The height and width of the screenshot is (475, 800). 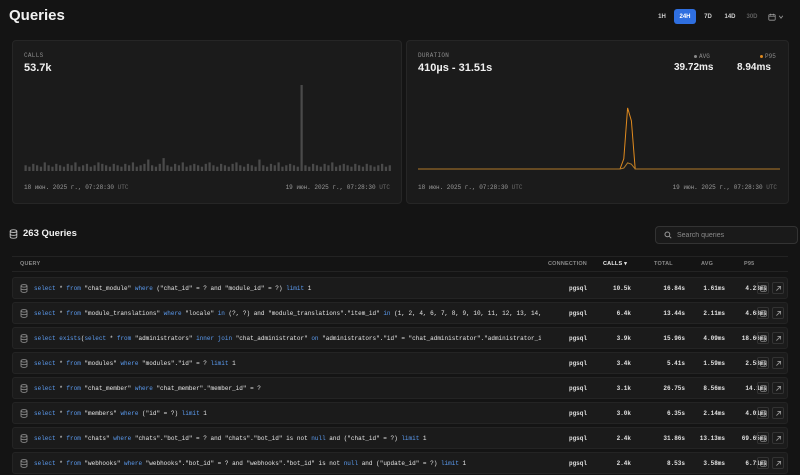 I want to click on range-1h-button: 1H, so click(x=662, y=16).